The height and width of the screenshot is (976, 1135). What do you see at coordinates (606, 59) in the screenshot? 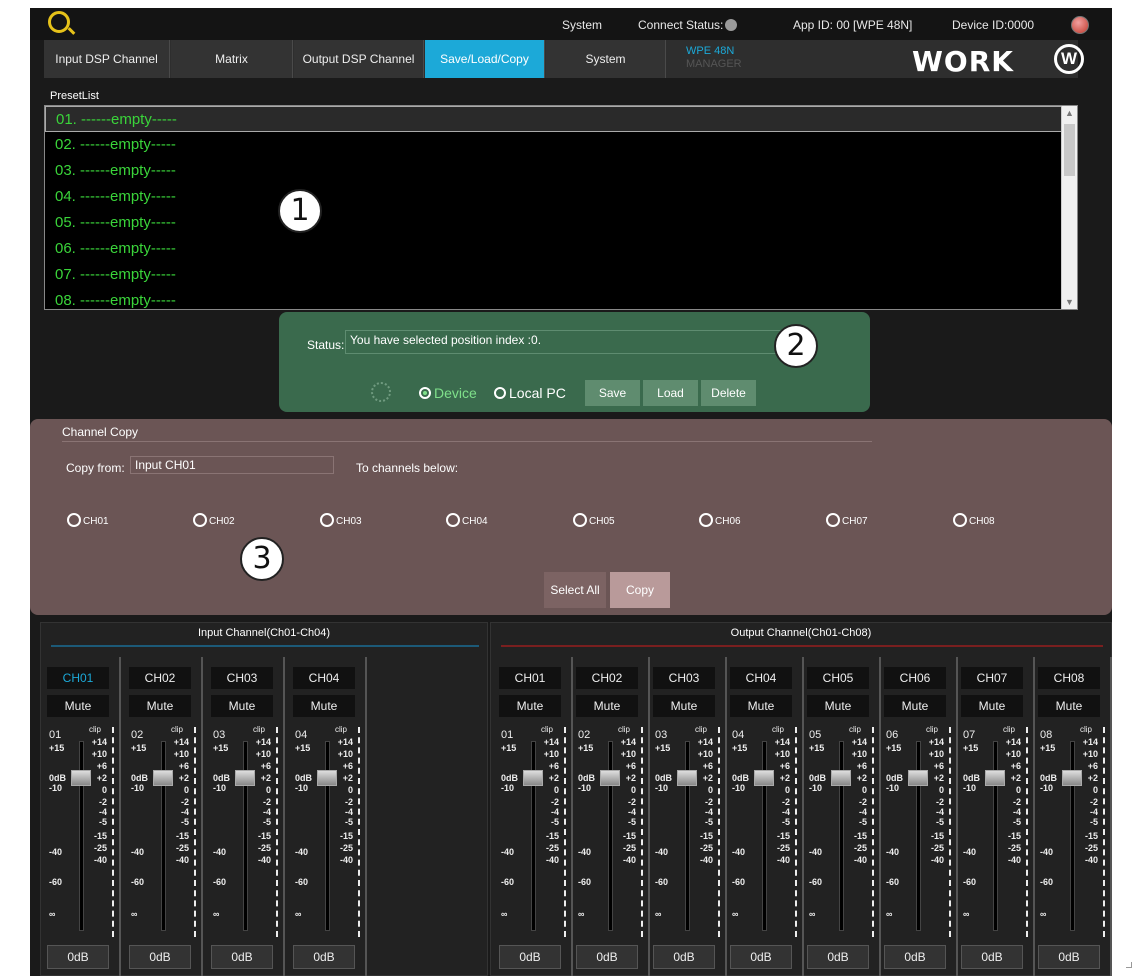
I see `tab-system: System` at bounding box center [606, 59].